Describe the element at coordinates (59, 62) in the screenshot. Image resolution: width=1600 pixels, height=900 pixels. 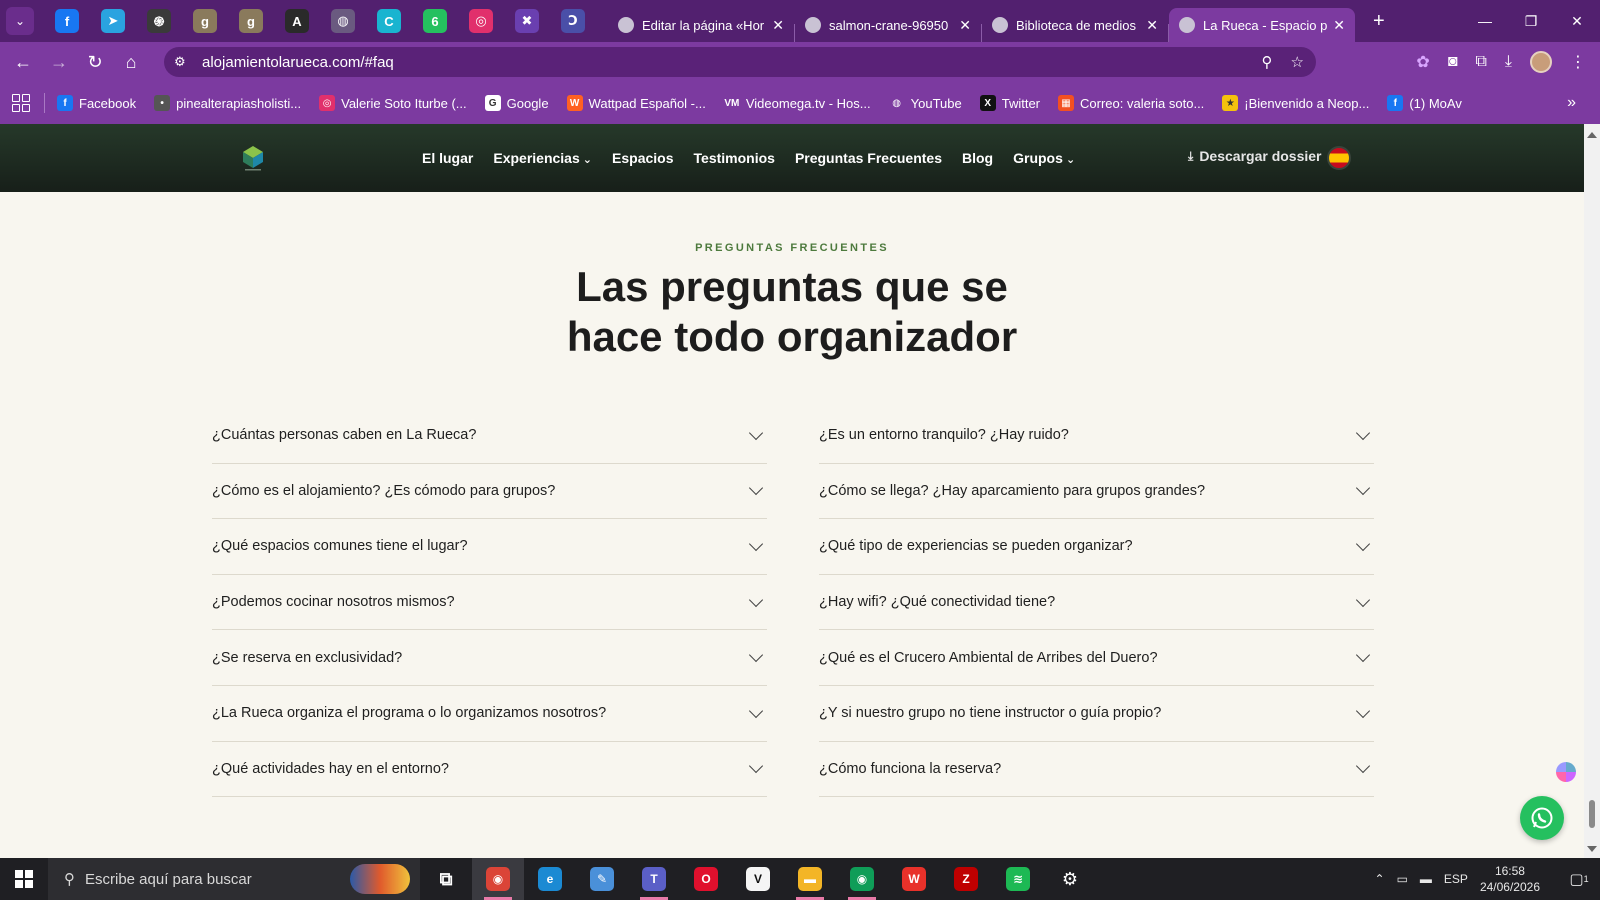
I see `forward-icon: →` at that location.